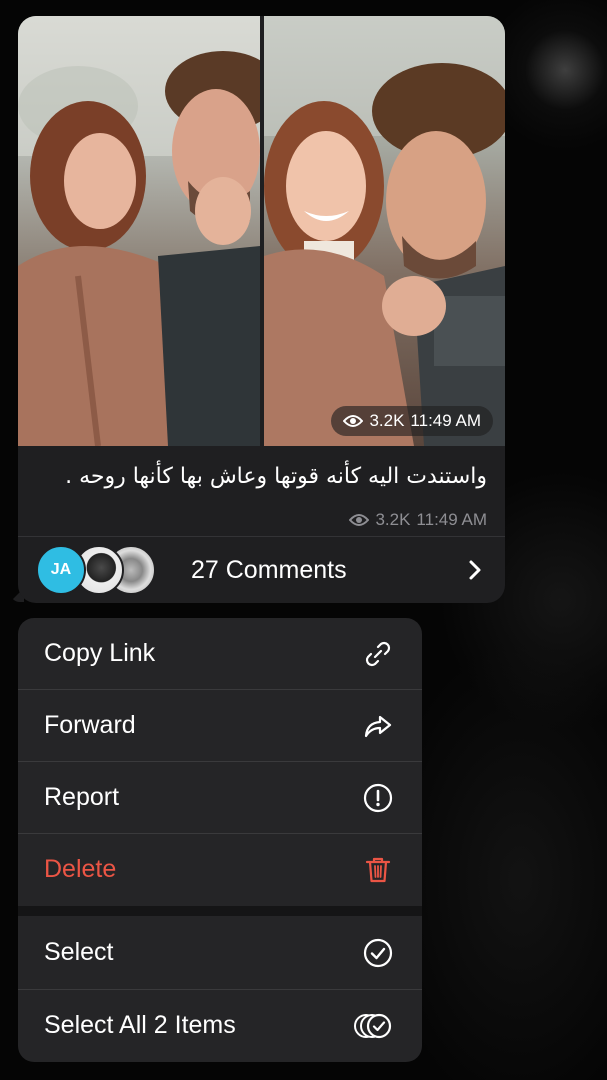 The image size is (607, 1080). I want to click on caption-views: 3.2K, so click(393, 519).